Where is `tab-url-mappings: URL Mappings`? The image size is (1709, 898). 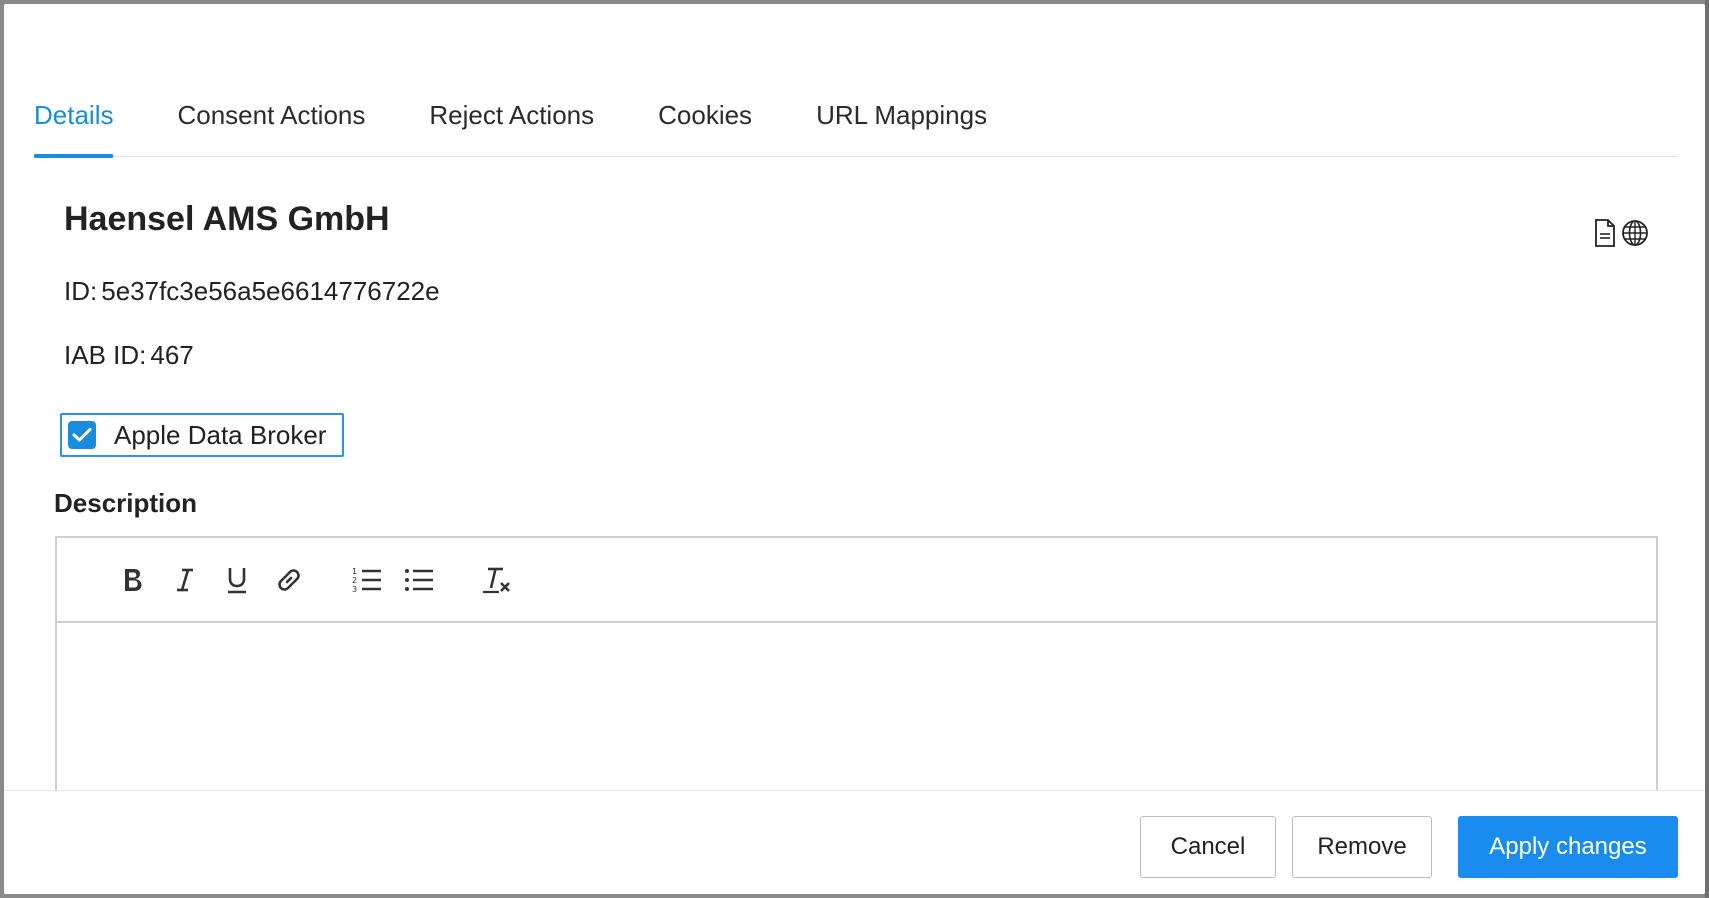 tab-url-mappings: URL Mappings is located at coordinates (901, 122).